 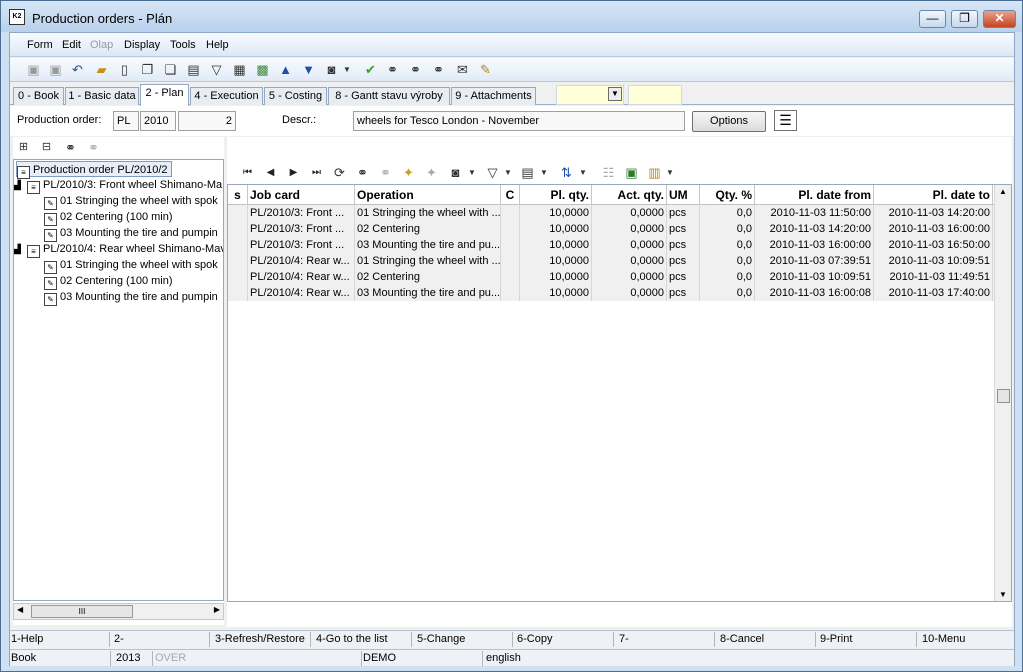 What do you see at coordinates (33, 69) in the screenshot?
I see `save-icon: ▣` at bounding box center [33, 69].